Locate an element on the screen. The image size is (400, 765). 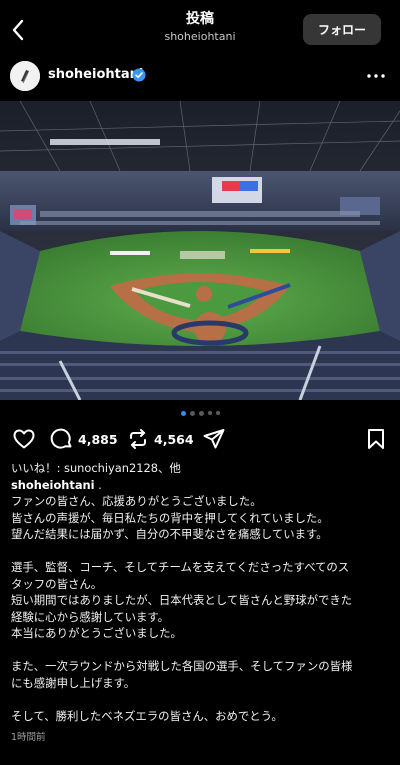
more-horizontal-icon is located at coordinates (376, 76).